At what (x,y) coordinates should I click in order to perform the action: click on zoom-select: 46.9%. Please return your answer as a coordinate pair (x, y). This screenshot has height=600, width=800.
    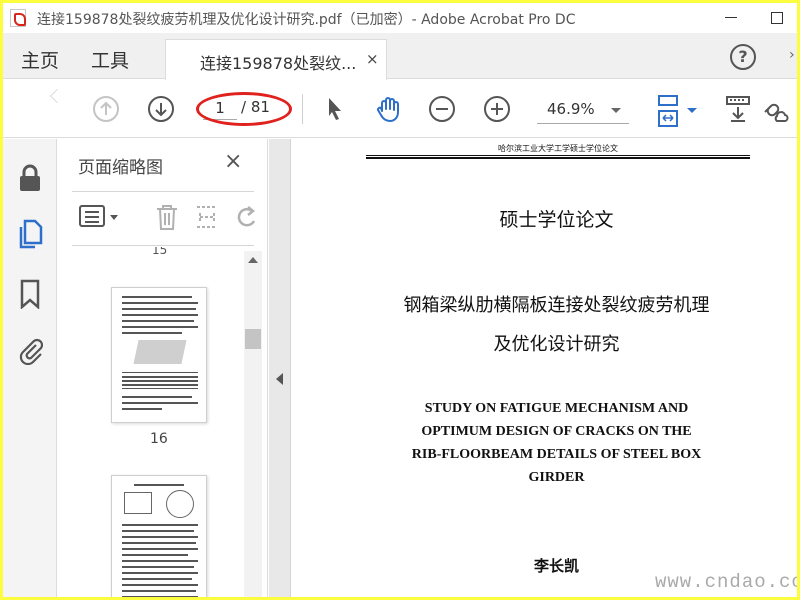
    Looking at the image, I should click on (583, 110).